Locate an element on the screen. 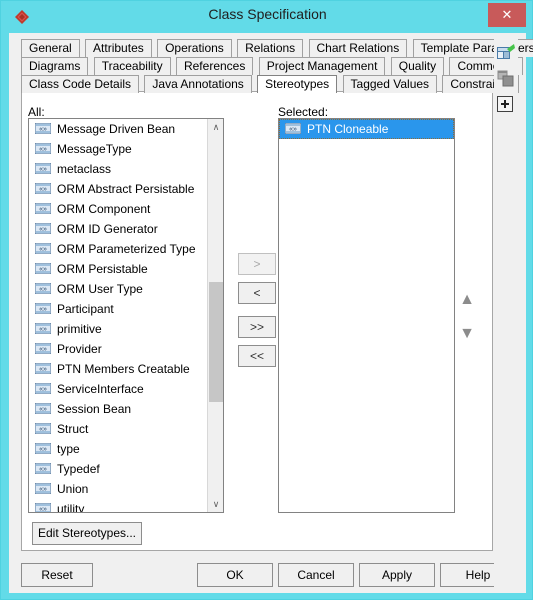 The image size is (533, 600). tab-references: References is located at coordinates (214, 66).